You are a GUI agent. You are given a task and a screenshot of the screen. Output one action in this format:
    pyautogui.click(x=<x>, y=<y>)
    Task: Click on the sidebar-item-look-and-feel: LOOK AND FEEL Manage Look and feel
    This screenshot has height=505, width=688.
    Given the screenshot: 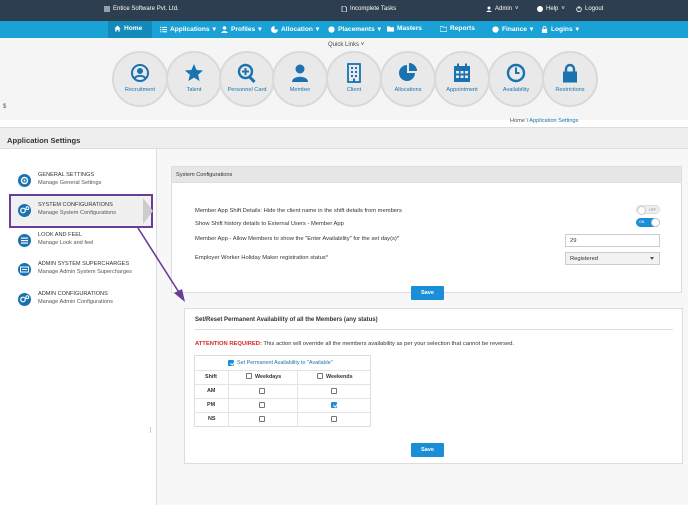 What is the action you would take?
    pyautogui.click(x=83, y=244)
    